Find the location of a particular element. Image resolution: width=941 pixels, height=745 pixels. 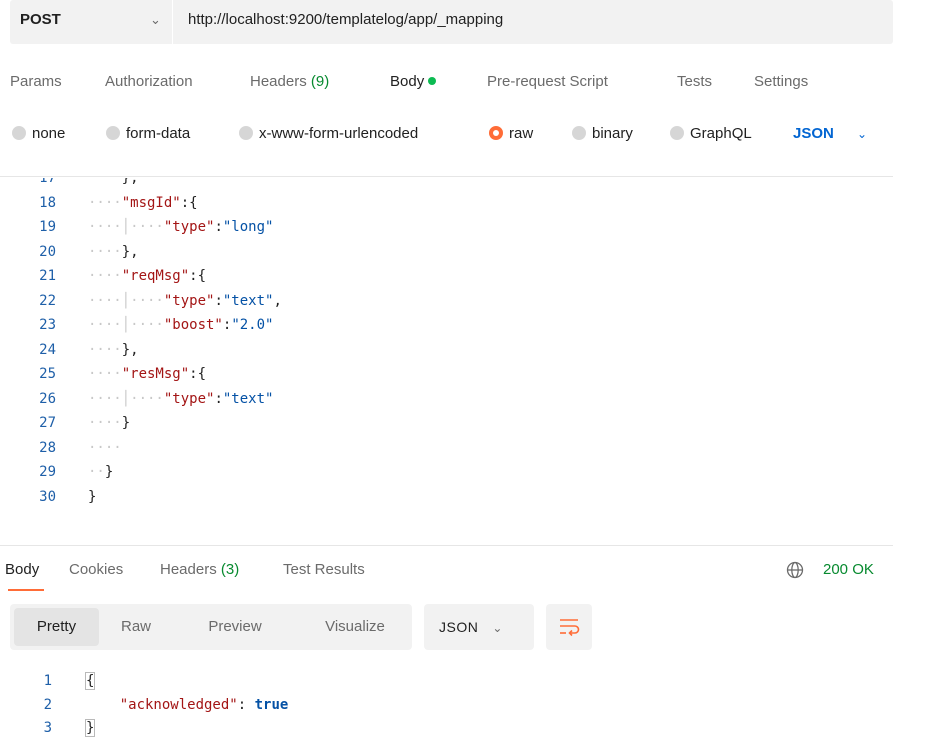

view-tab-visualize: Visualize is located at coordinates (355, 627).